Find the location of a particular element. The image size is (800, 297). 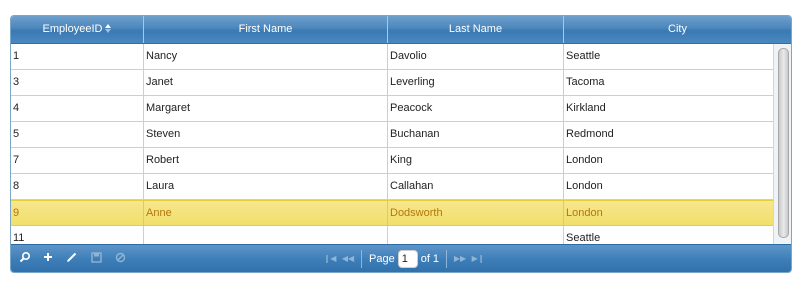

column-label: Last Name is located at coordinates (475, 29).